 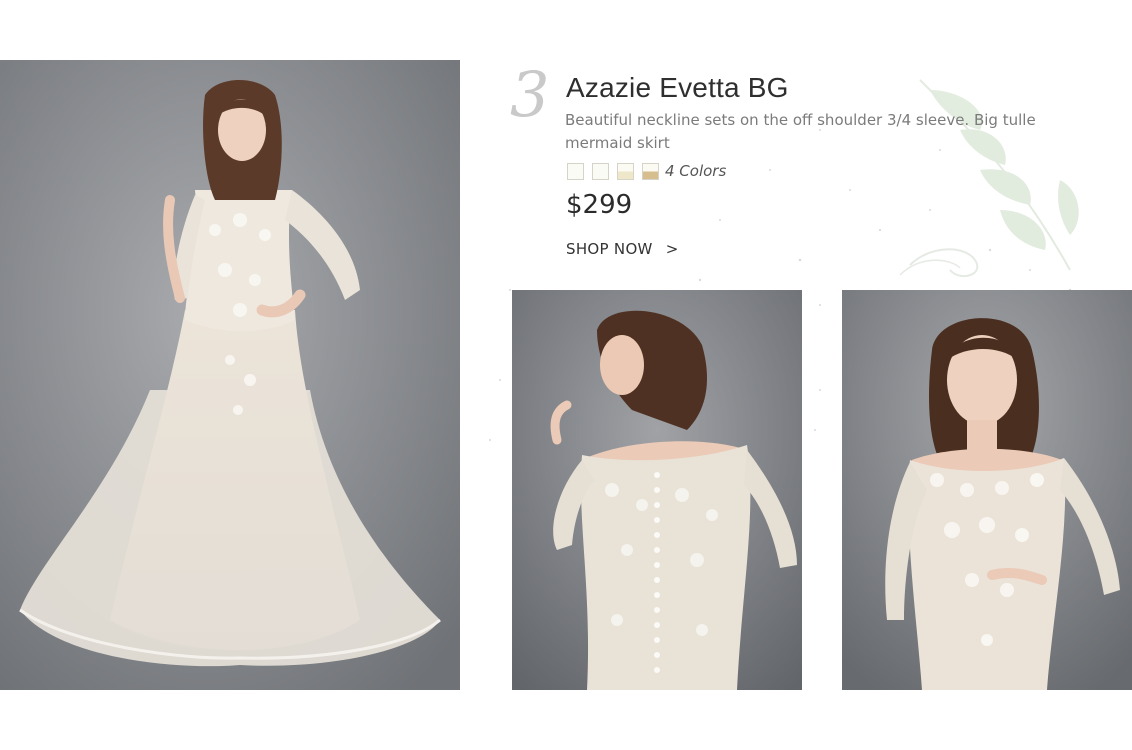 I want to click on product-title: Azazie Evetta BG, so click(x=677, y=88).